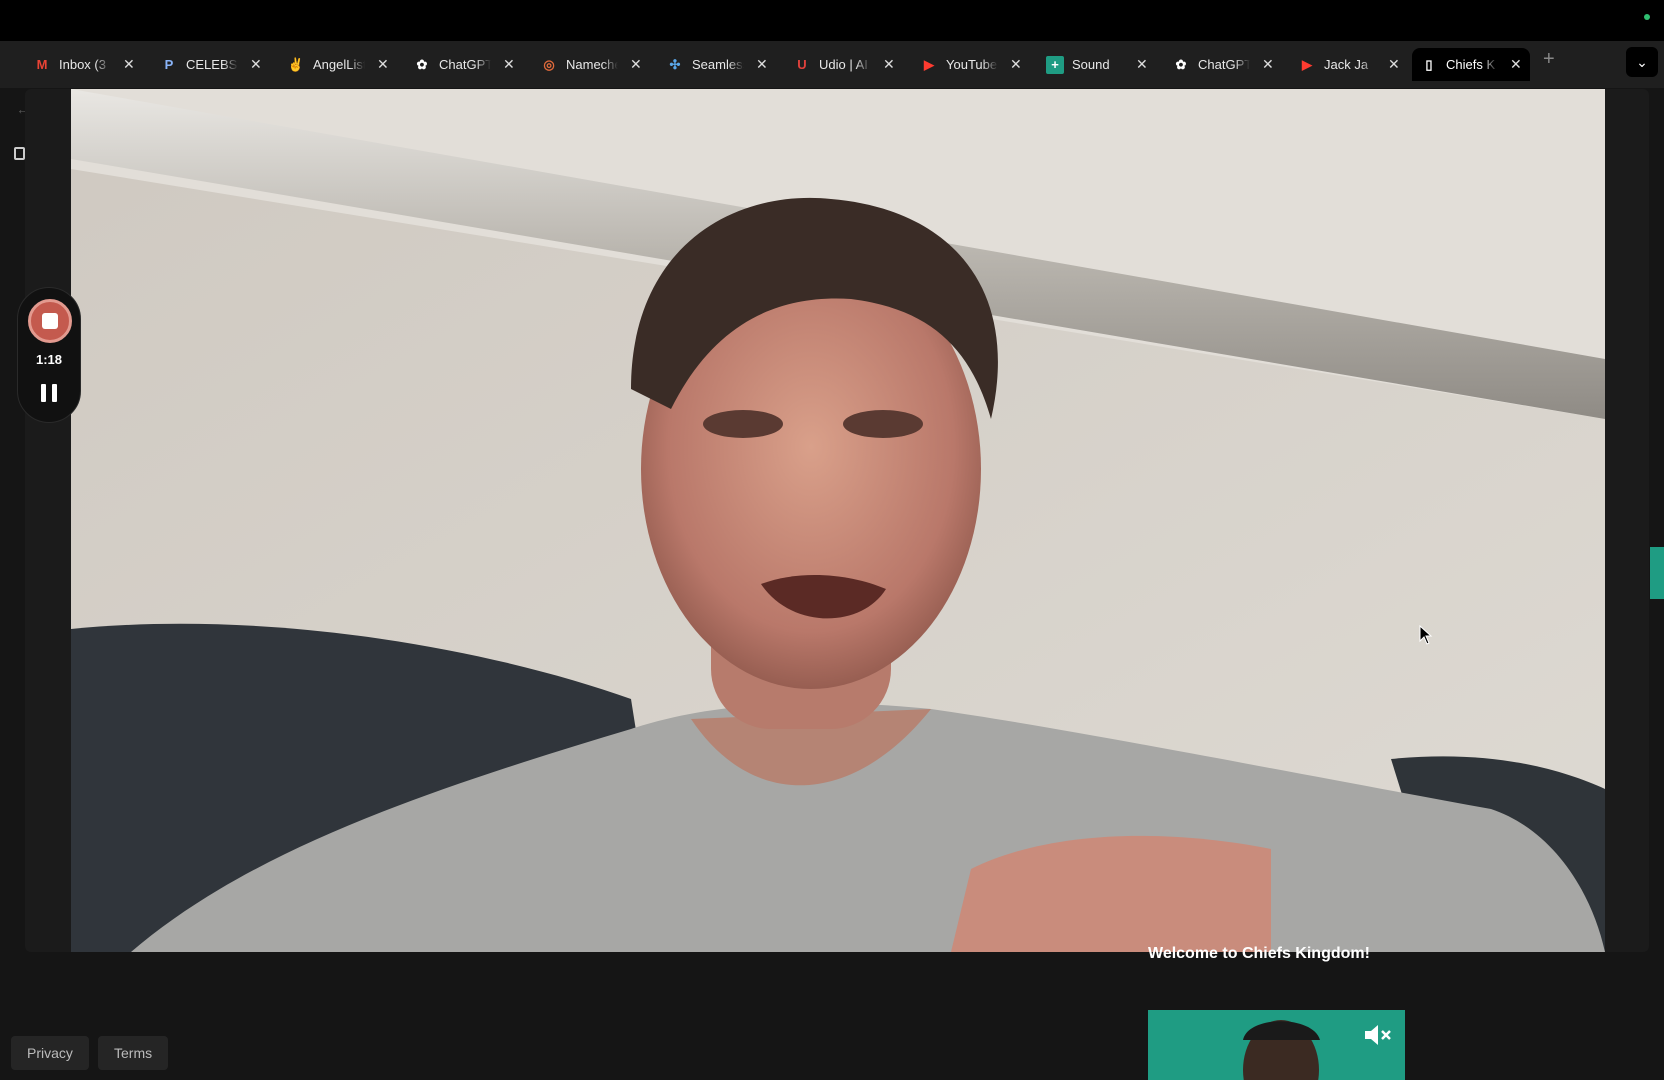  I want to click on chevron-down-icon: ⌄, so click(1642, 61).